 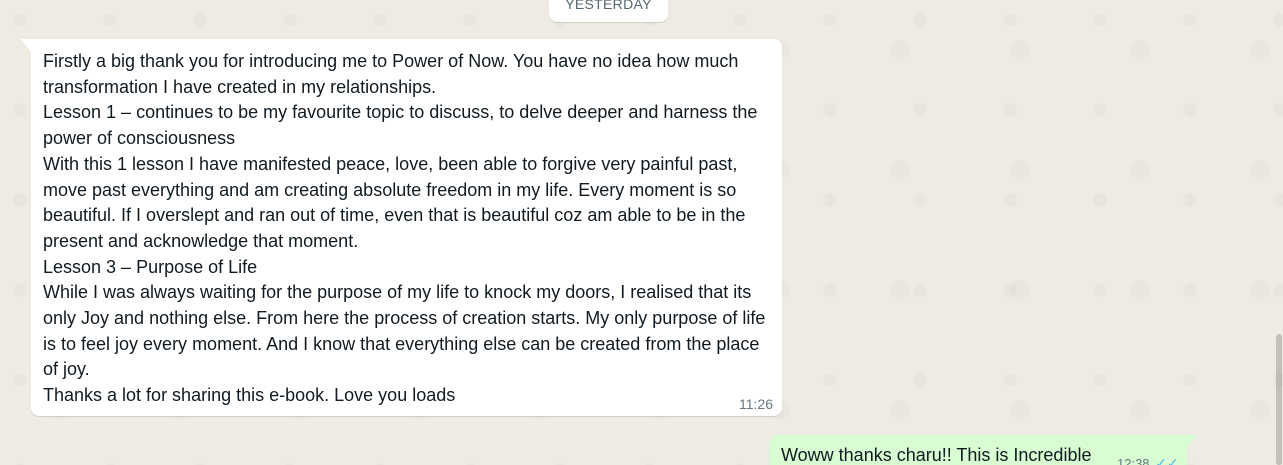 What do you see at coordinates (1279, 399) in the screenshot?
I see `scrollbar-thumb` at bounding box center [1279, 399].